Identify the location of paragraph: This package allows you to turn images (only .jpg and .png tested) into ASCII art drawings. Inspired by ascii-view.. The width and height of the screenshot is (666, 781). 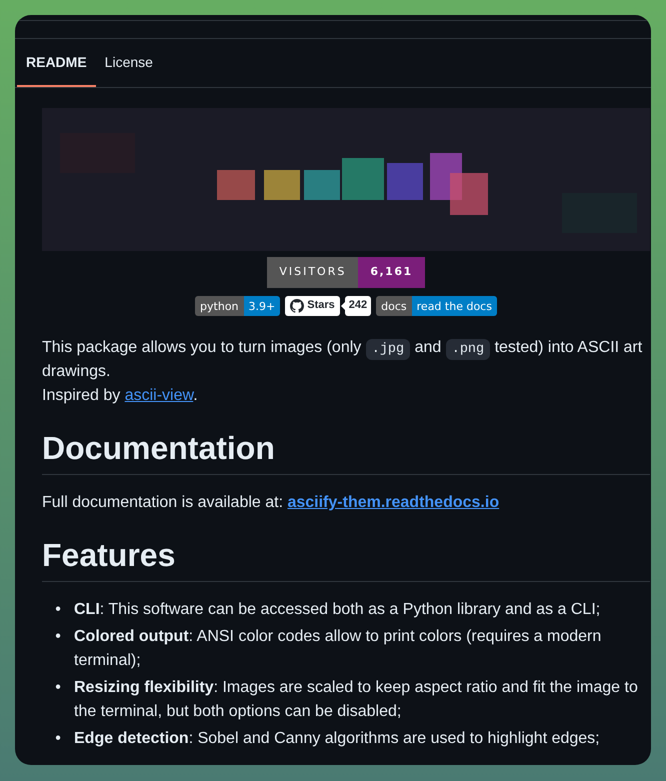
(343, 372).